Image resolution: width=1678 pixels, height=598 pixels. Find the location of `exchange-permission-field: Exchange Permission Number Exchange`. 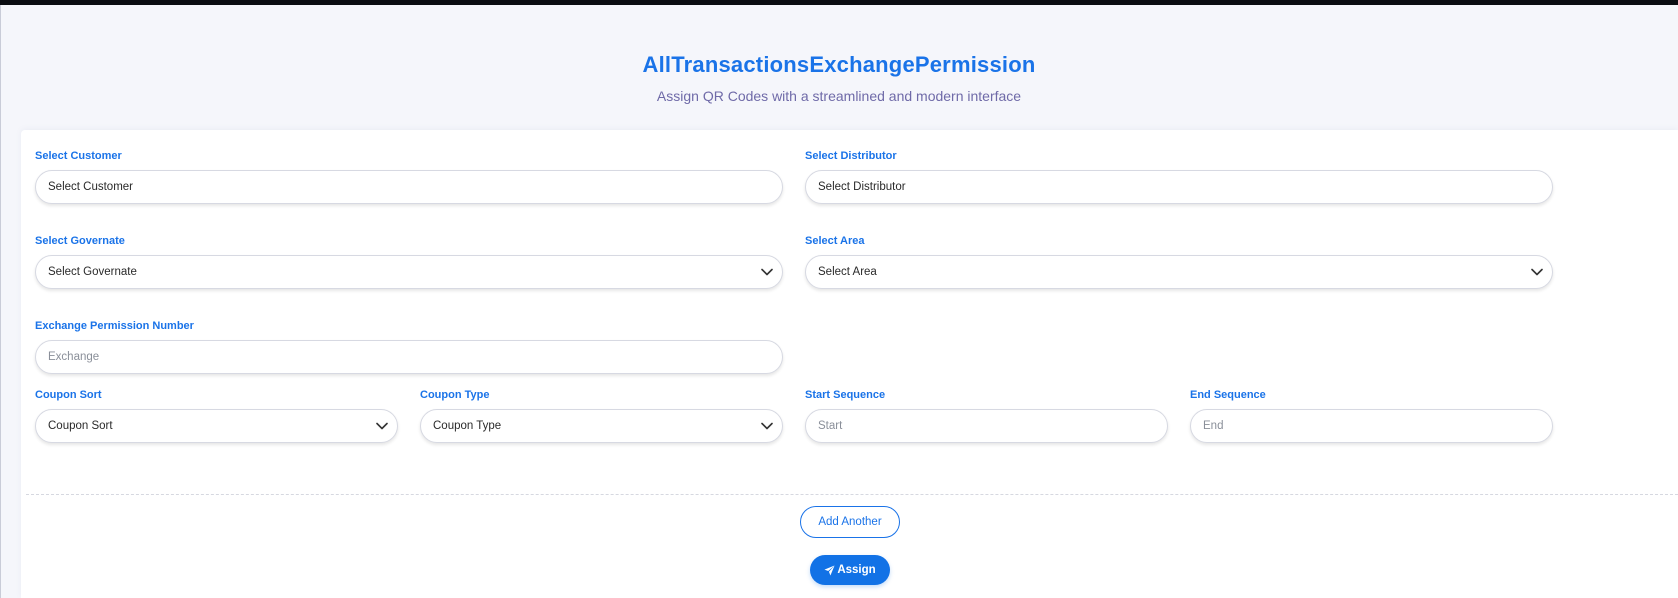

exchange-permission-field: Exchange Permission Number Exchange is located at coordinates (409, 347).